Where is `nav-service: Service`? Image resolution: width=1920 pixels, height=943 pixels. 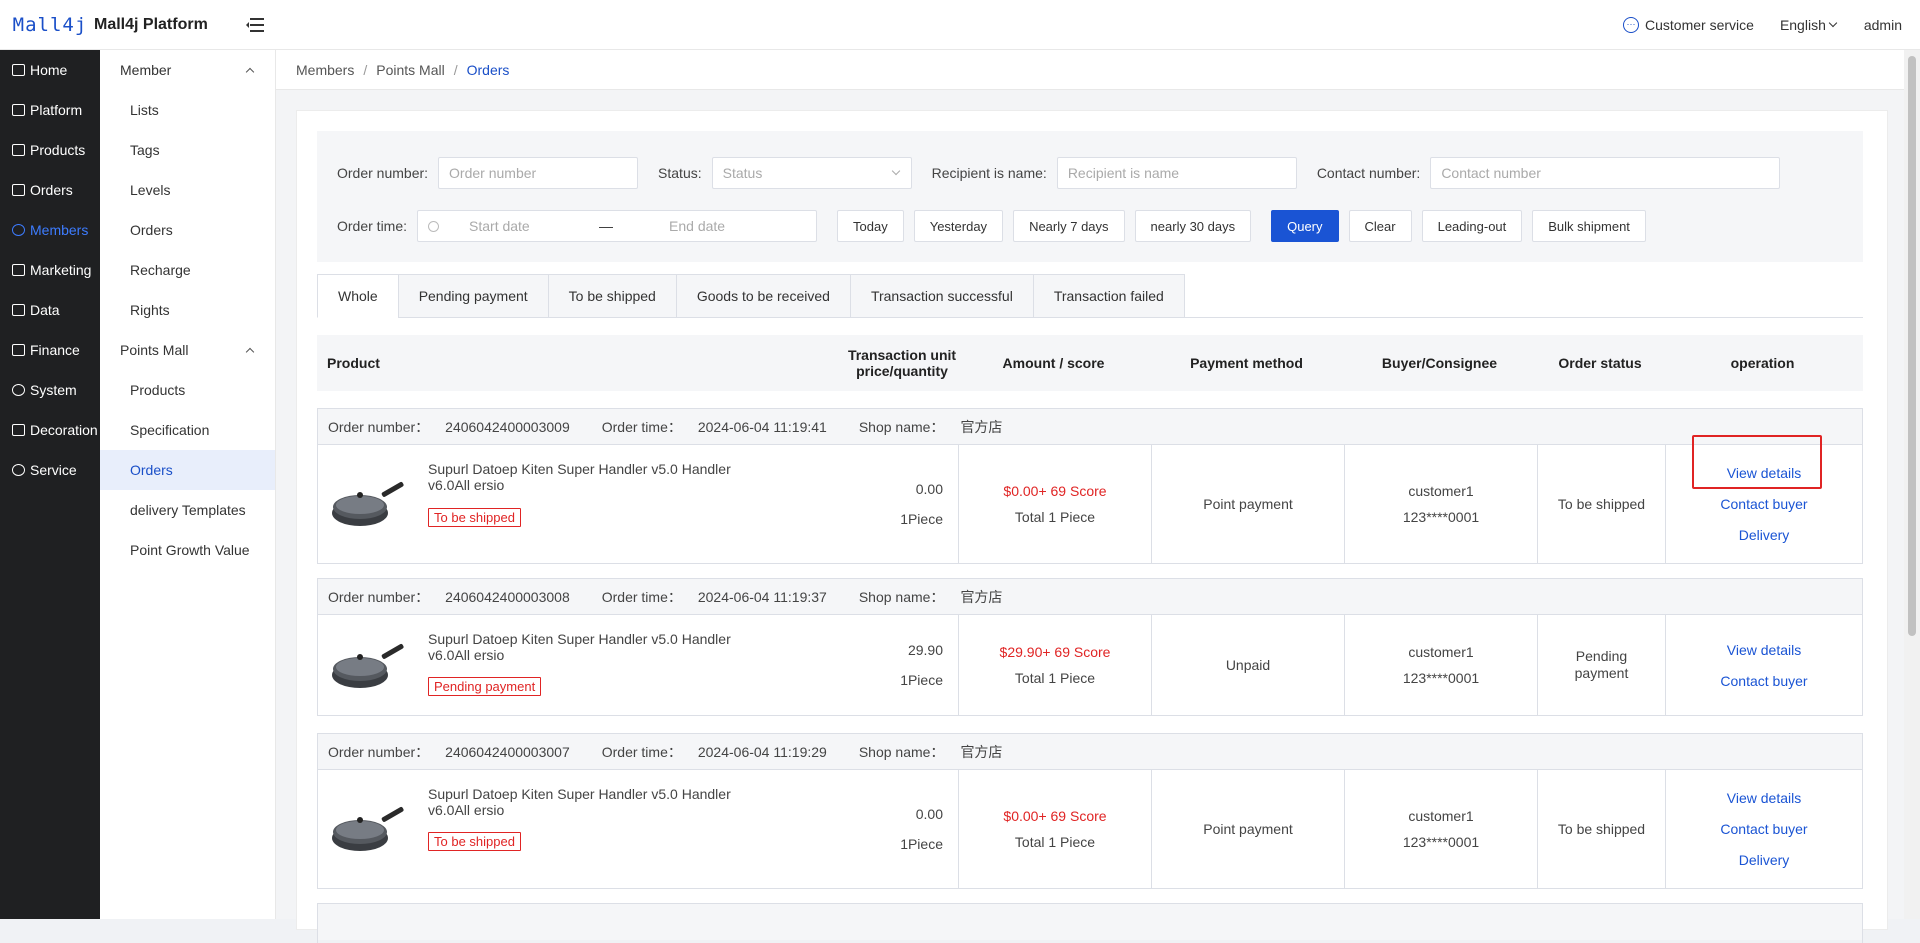 nav-service: Service is located at coordinates (50, 470).